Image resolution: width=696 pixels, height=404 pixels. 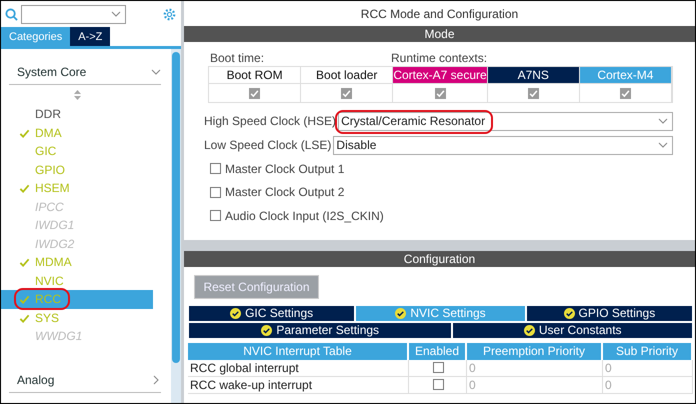 I want to click on settings-tab: Parameter Settings, so click(x=320, y=330).